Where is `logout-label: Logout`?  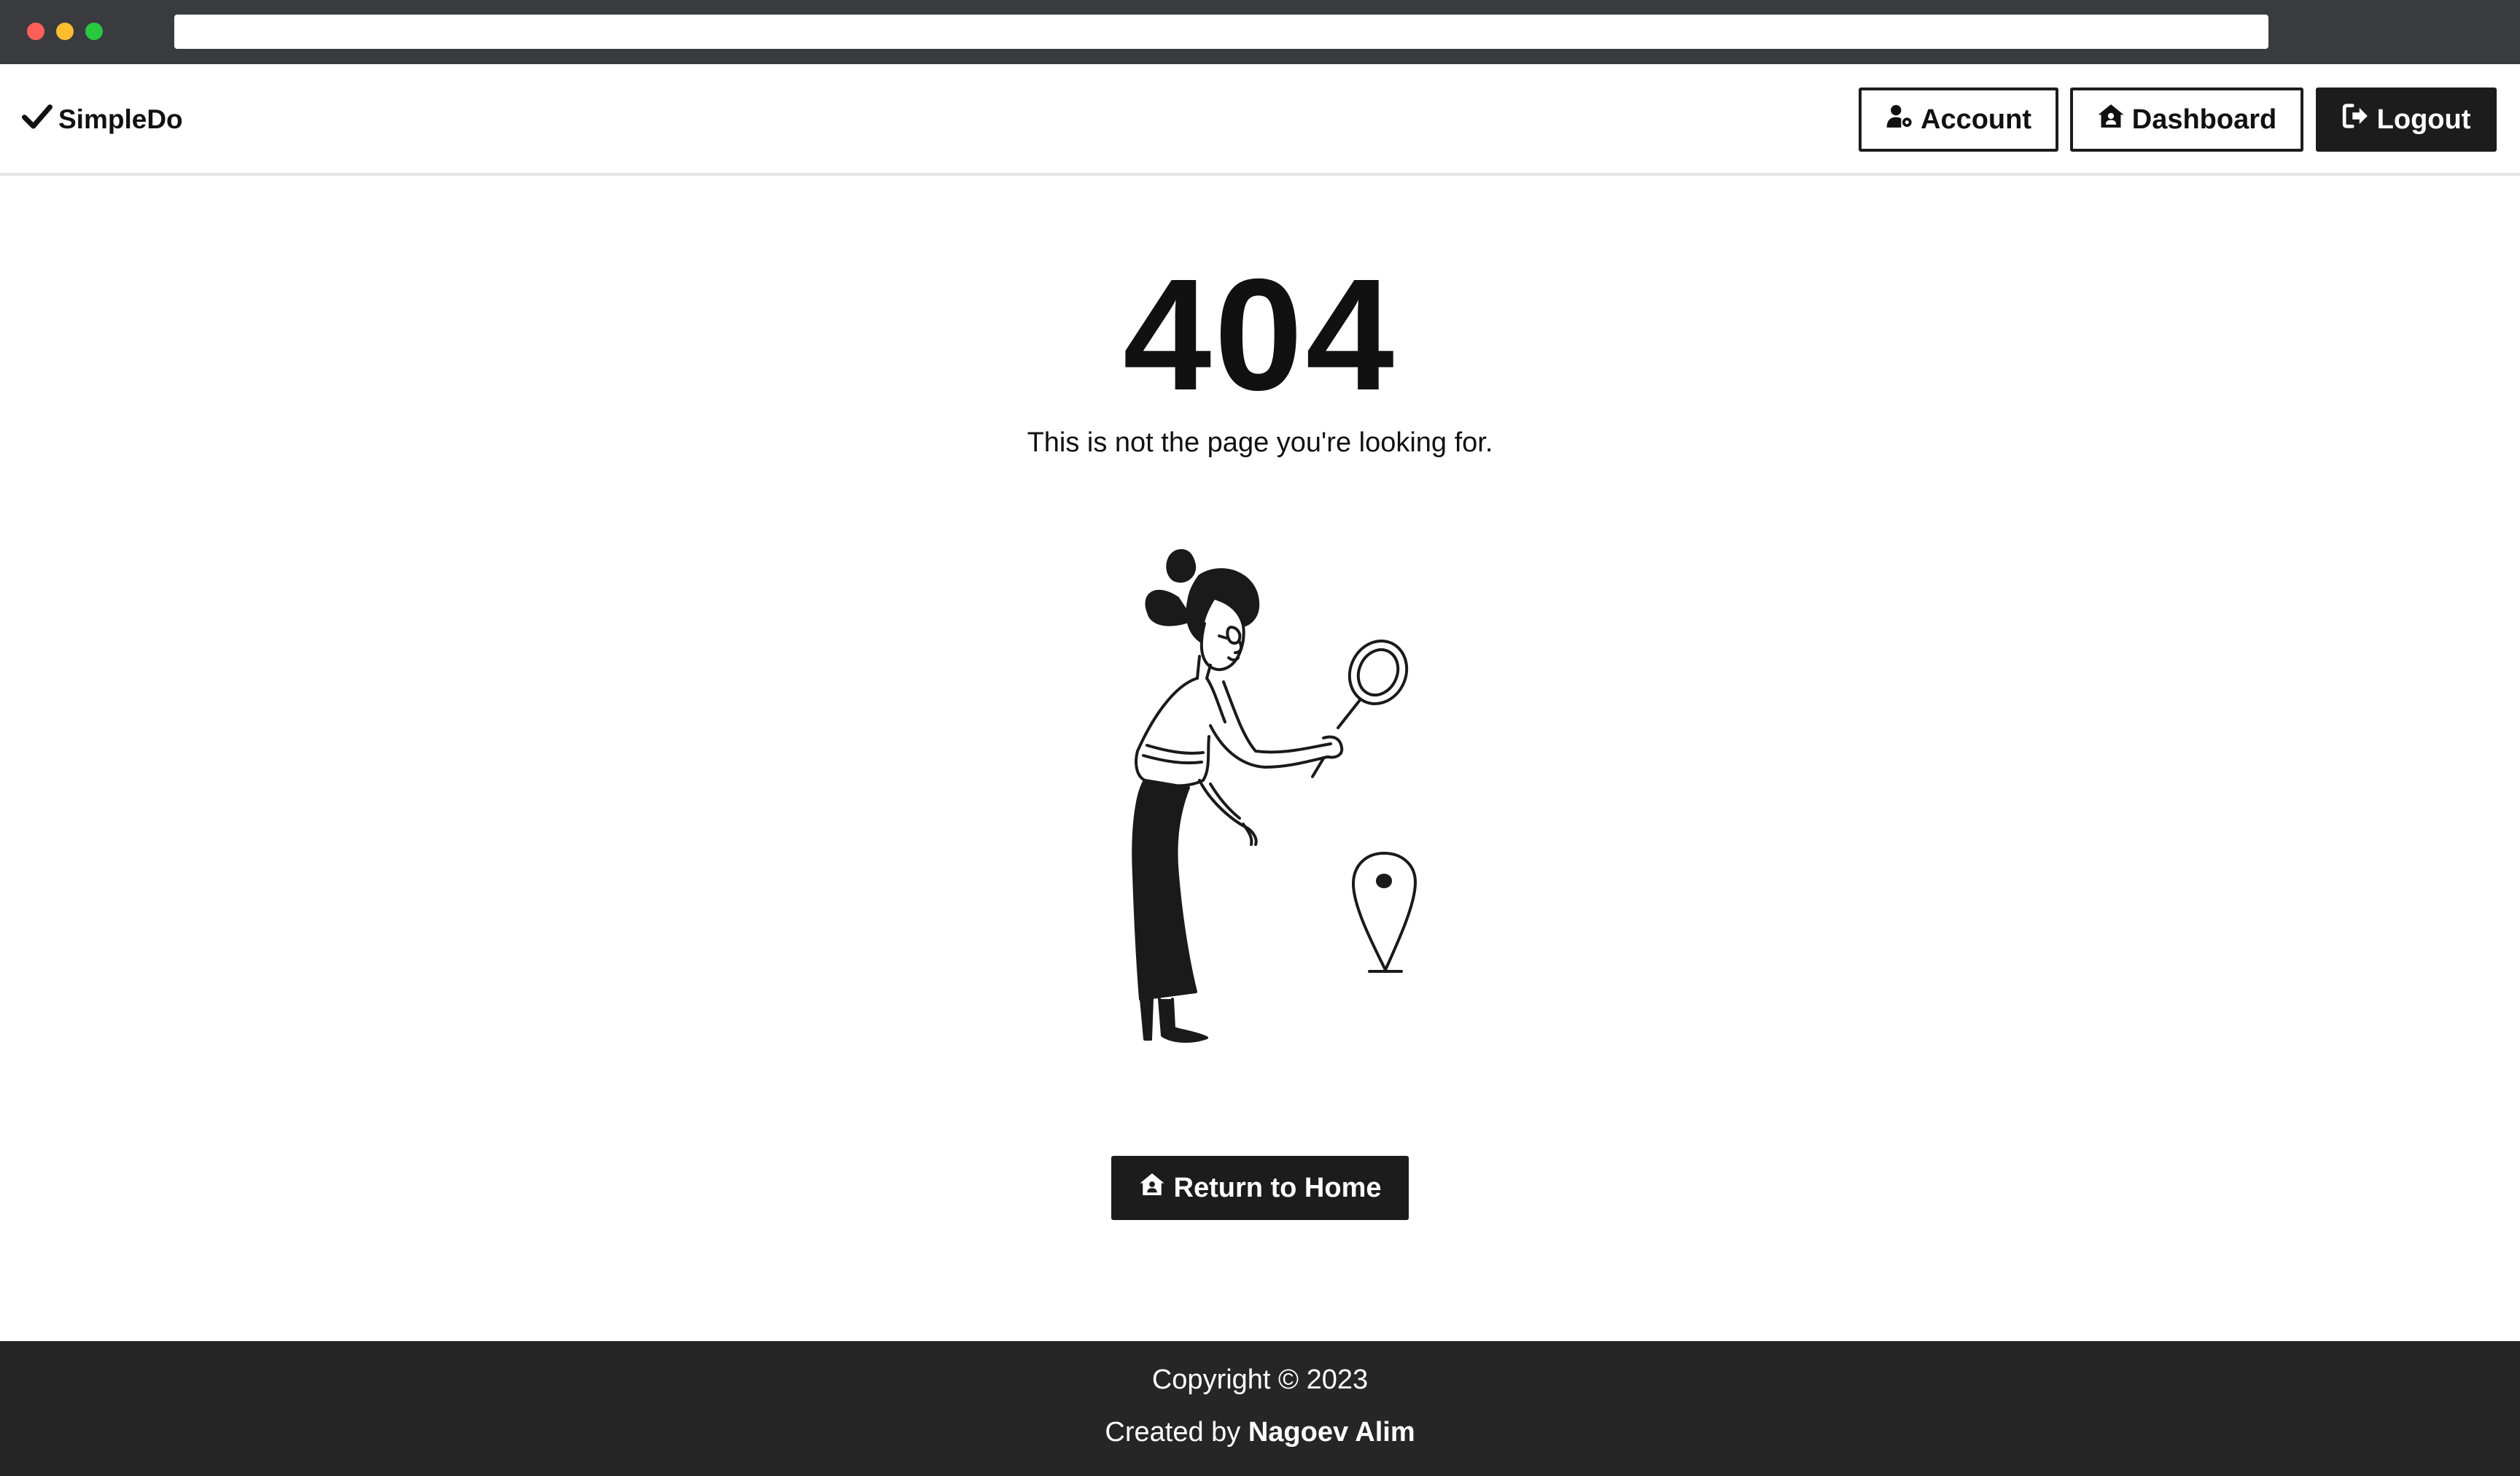 logout-label: Logout is located at coordinates (2423, 119).